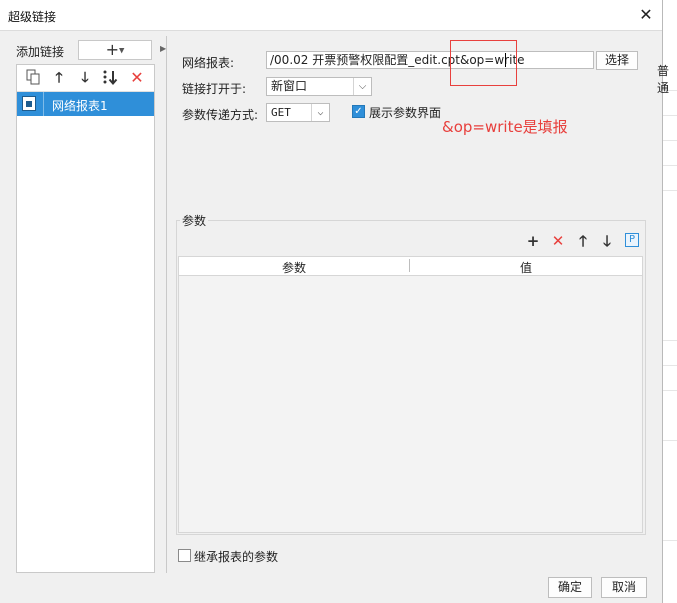 This screenshot has width=677, height=603. I want to click on tree-item-label: 网络报表1, so click(80, 106).